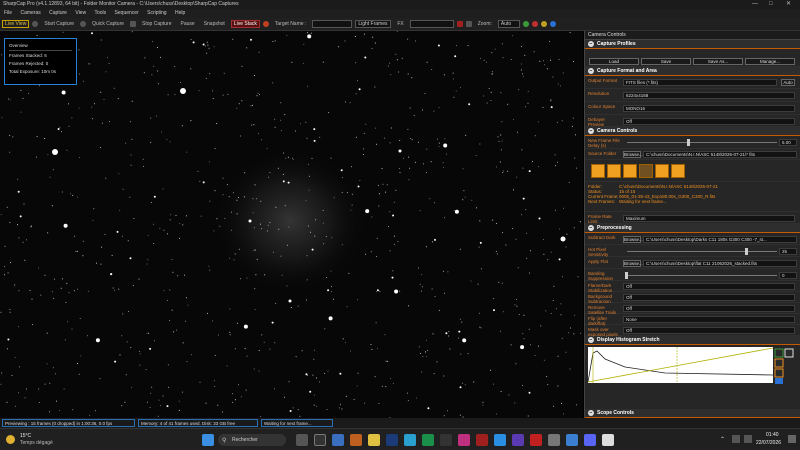 The image size is (800, 450). Describe the element at coordinates (320, 440) in the screenshot. I see `task-view-icon` at that location.